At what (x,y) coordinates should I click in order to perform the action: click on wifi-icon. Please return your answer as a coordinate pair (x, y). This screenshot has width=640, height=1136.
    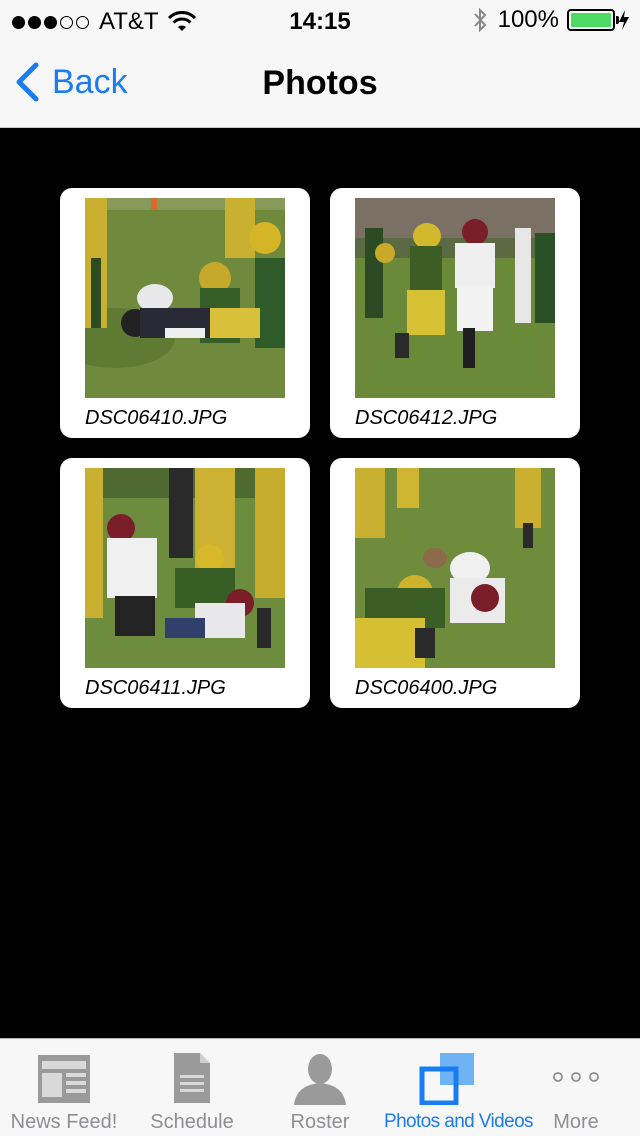
    Looking at the image, I should click on (181, 21).